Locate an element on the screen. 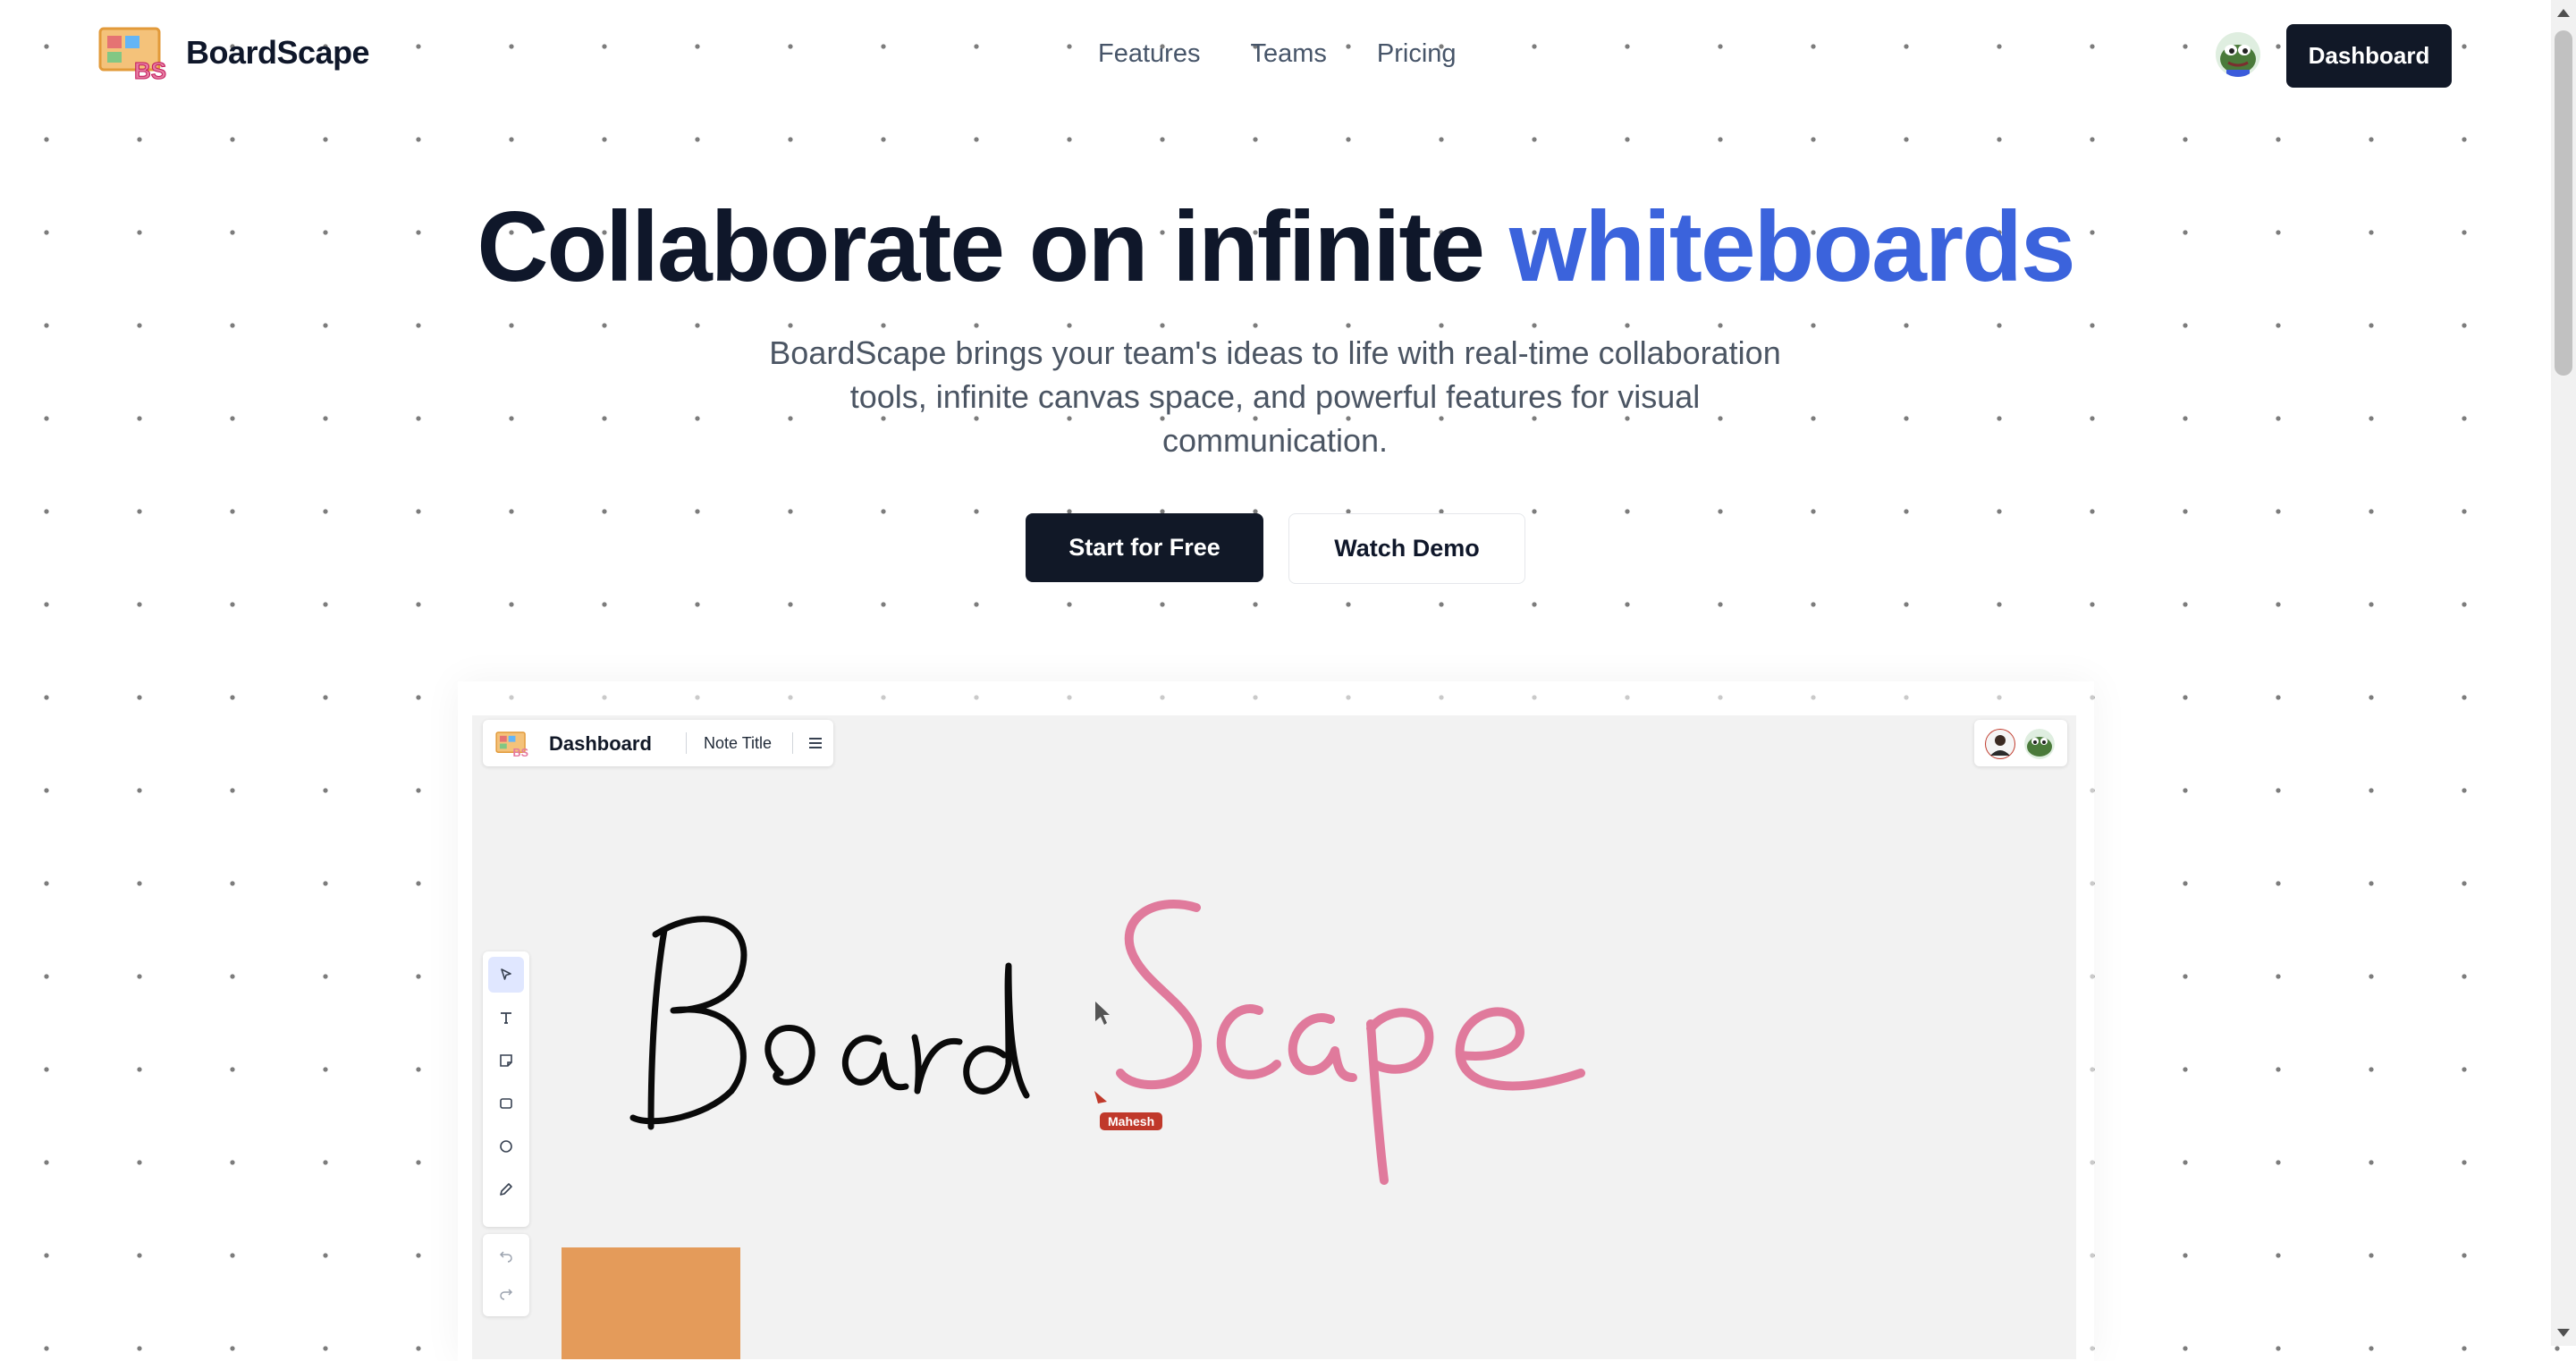 This screenshot has height=1361, width=2576. brand-name: BoardScape is located at coordinates (278, 53).